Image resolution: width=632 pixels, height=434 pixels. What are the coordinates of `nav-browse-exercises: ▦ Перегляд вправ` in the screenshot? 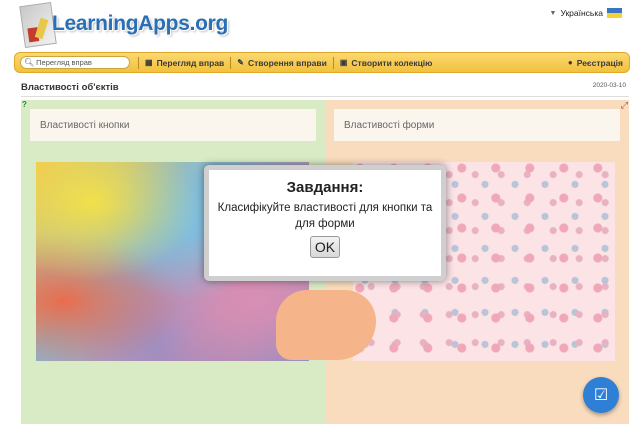 It's located at (184, 63).